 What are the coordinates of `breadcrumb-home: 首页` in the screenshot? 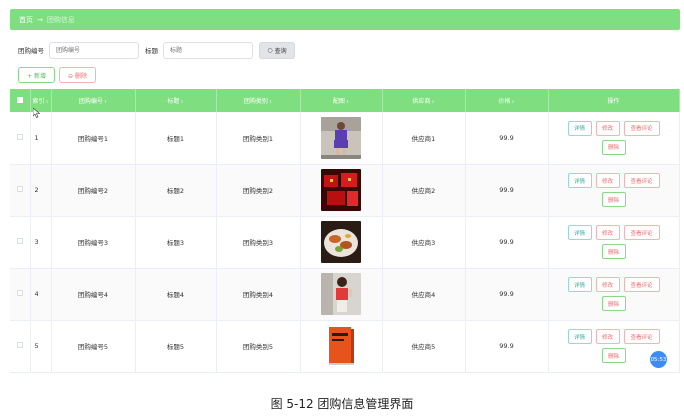 It's located at (26, 20).